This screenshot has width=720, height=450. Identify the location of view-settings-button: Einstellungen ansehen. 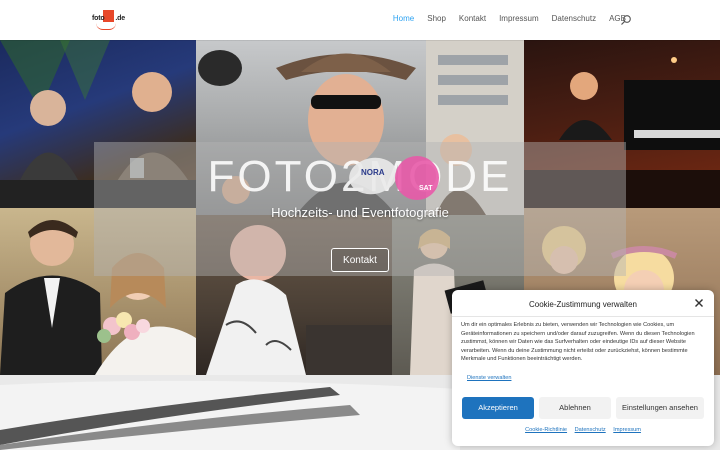
(660, 408).